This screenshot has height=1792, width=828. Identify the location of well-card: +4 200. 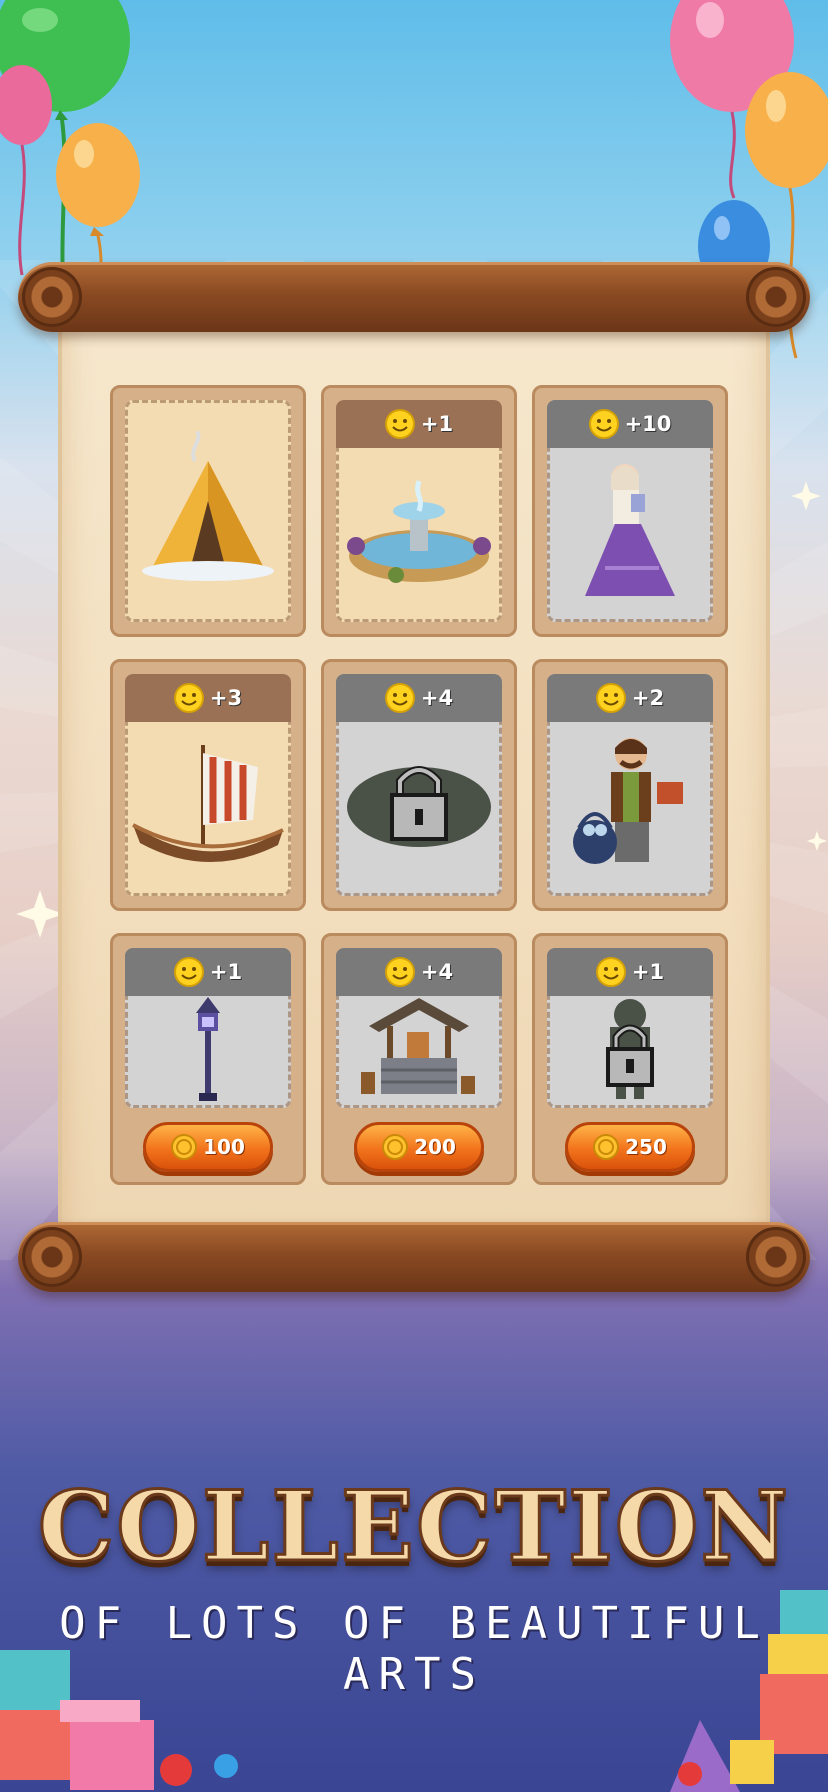
(419, 1059).